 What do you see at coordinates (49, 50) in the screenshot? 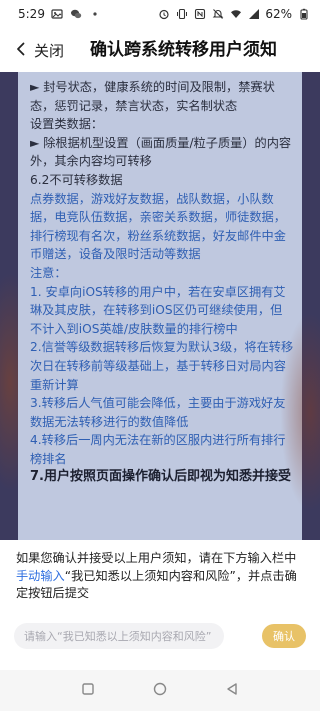
I see `close-label: 关闭` at bounding box center [49, 50].